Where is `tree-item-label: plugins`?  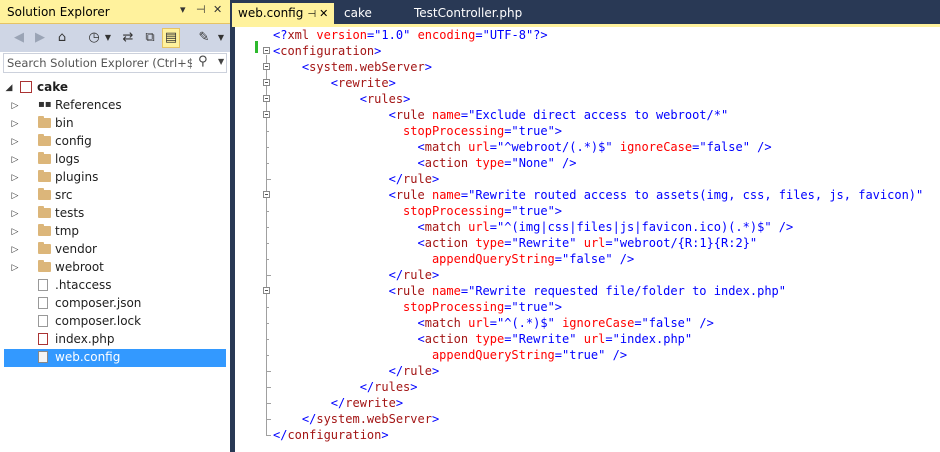
tree-item-label: plugins is located at coordinates (77, 177).